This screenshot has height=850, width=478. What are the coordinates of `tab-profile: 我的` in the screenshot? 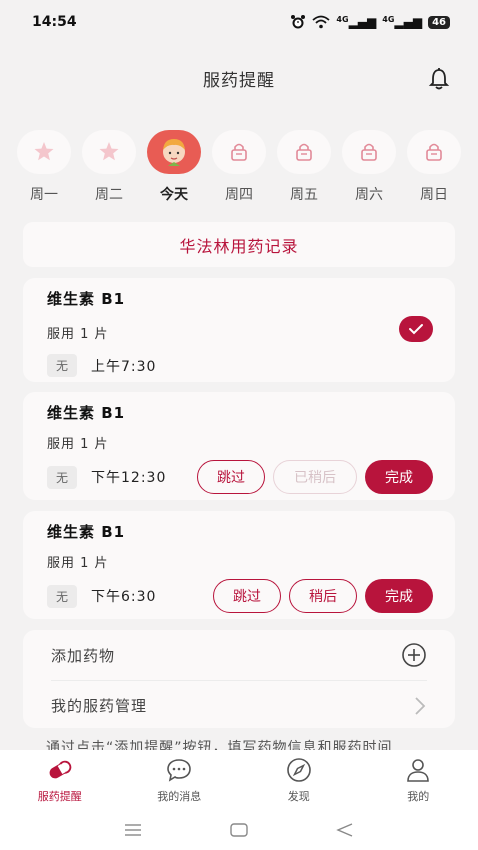 It's located at (418, 780).